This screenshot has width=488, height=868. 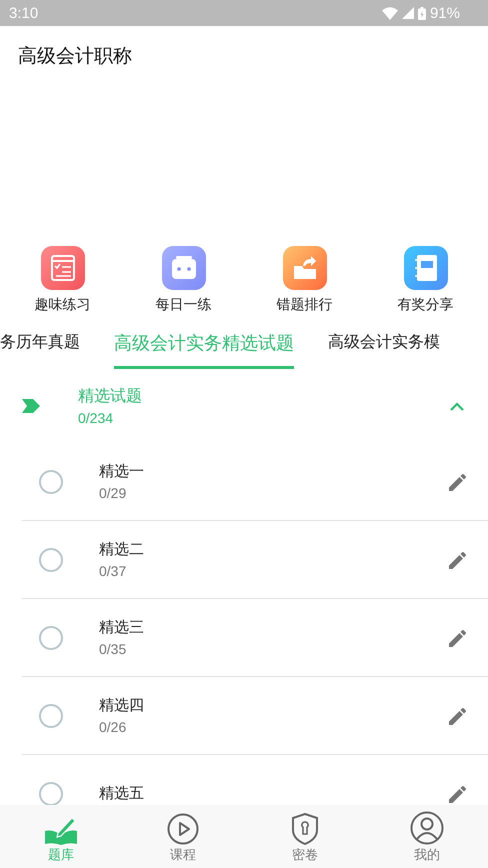 I want to click on item-title: 精选三, so click(x=122, y=627).